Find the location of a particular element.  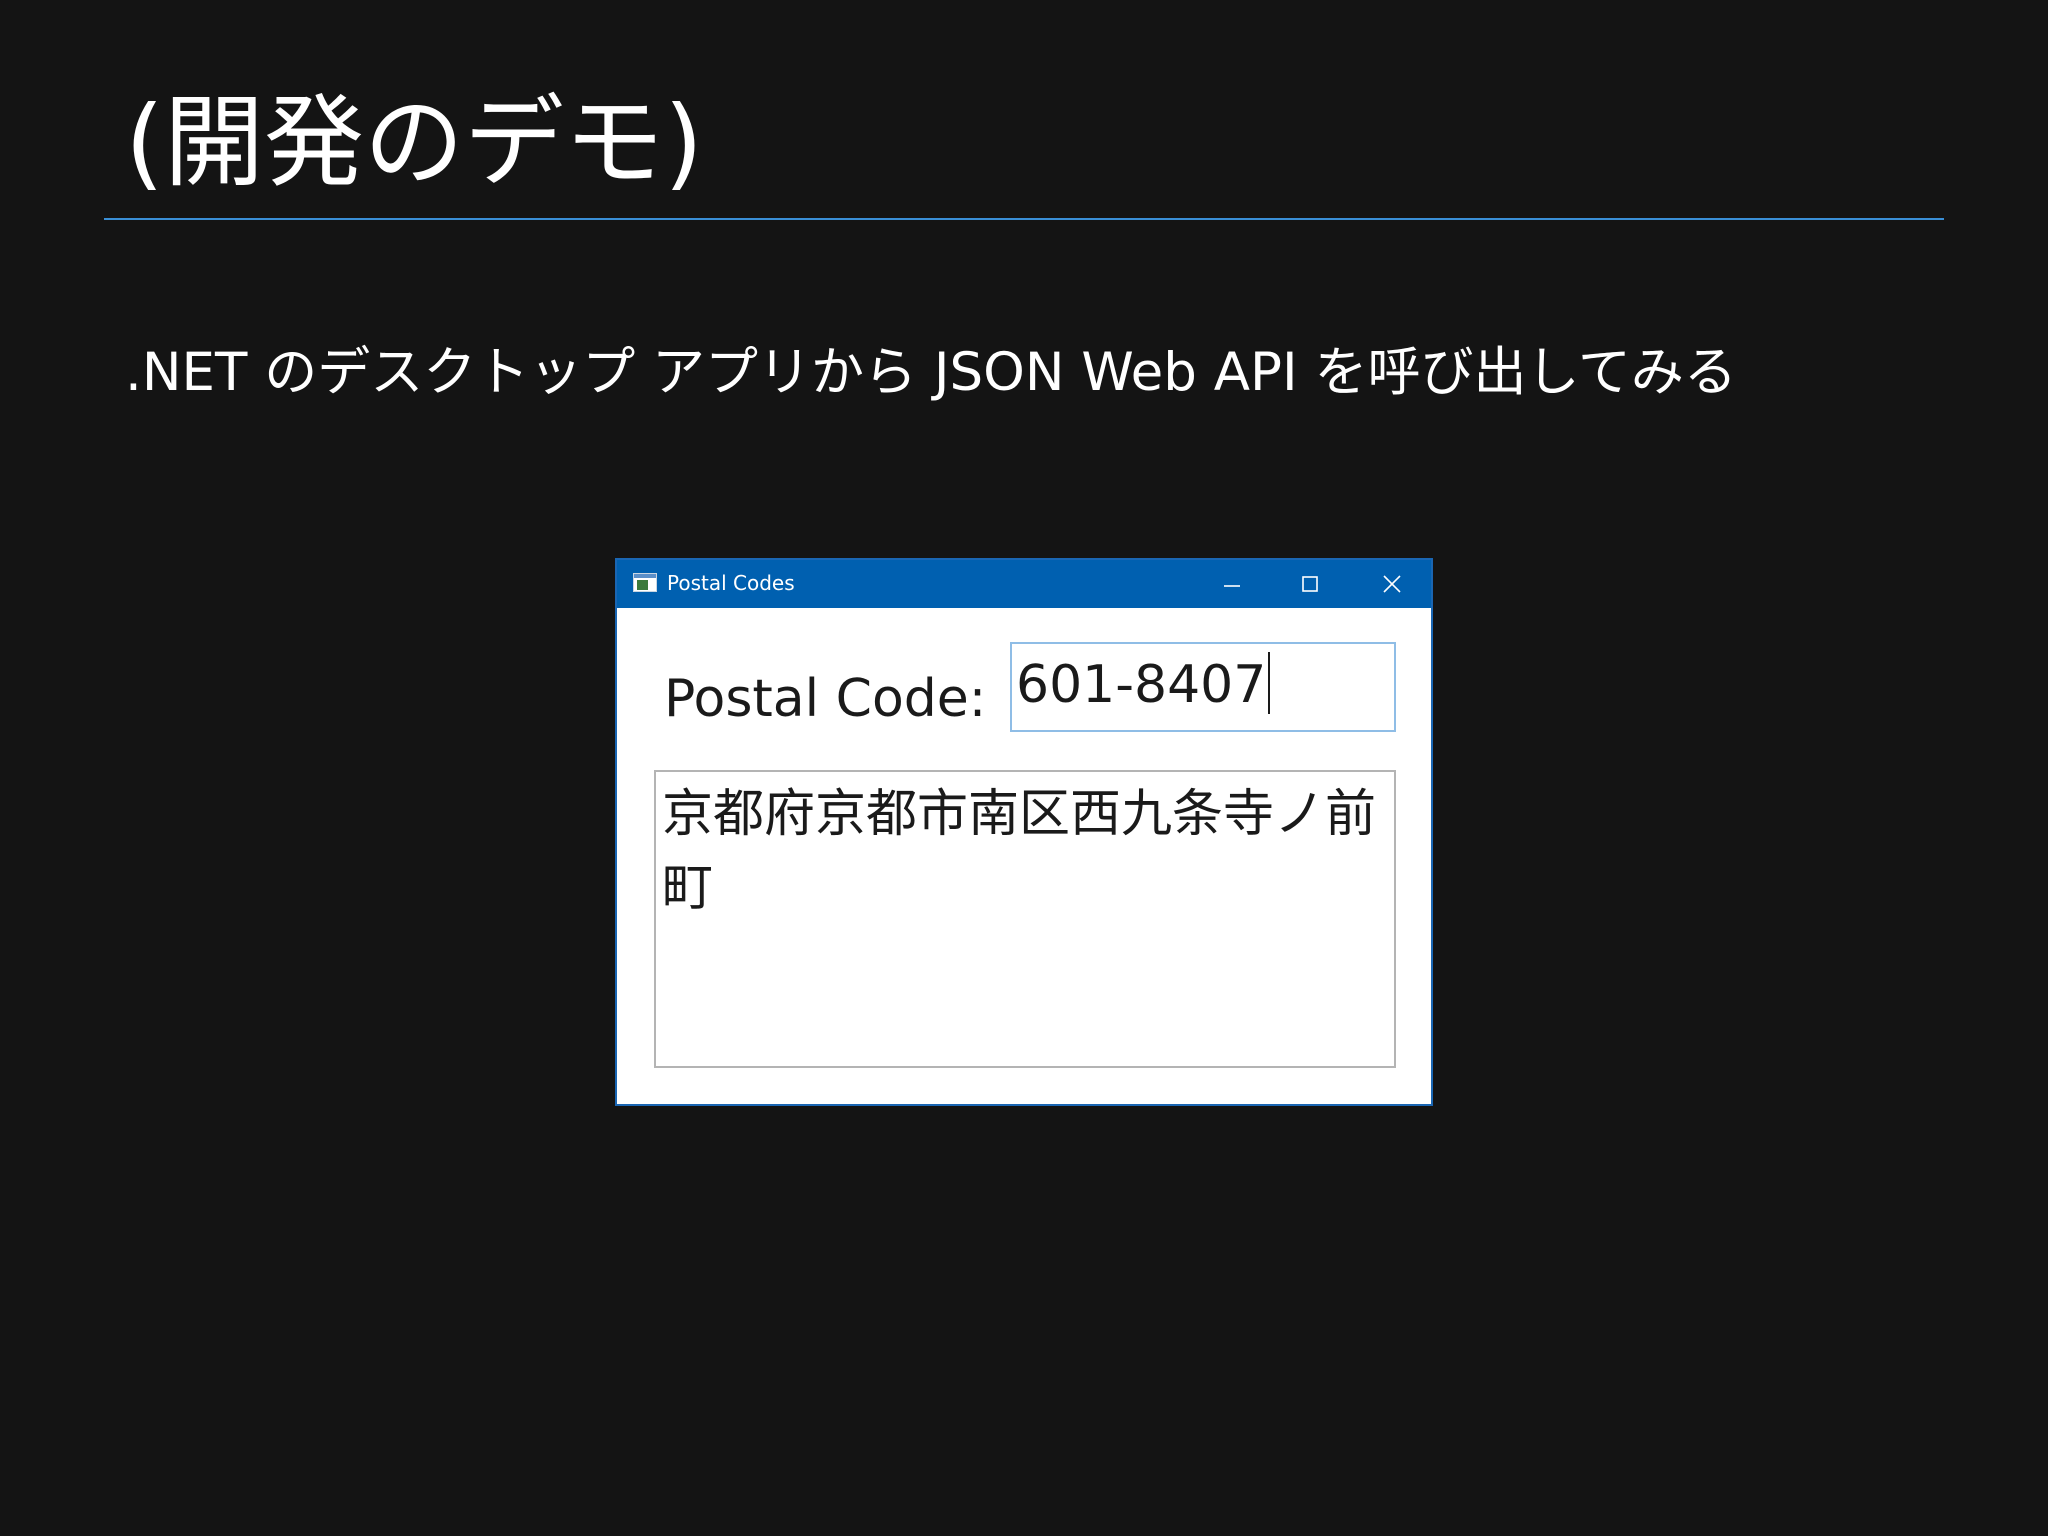

window-title: Postal Codes is located at coordinates (731, 583).